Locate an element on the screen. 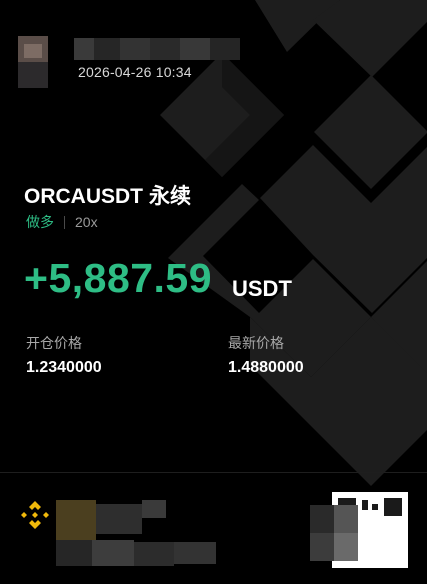 This screenshot has height=584, width=427. username-blurred is located at coordinates (157, 49).